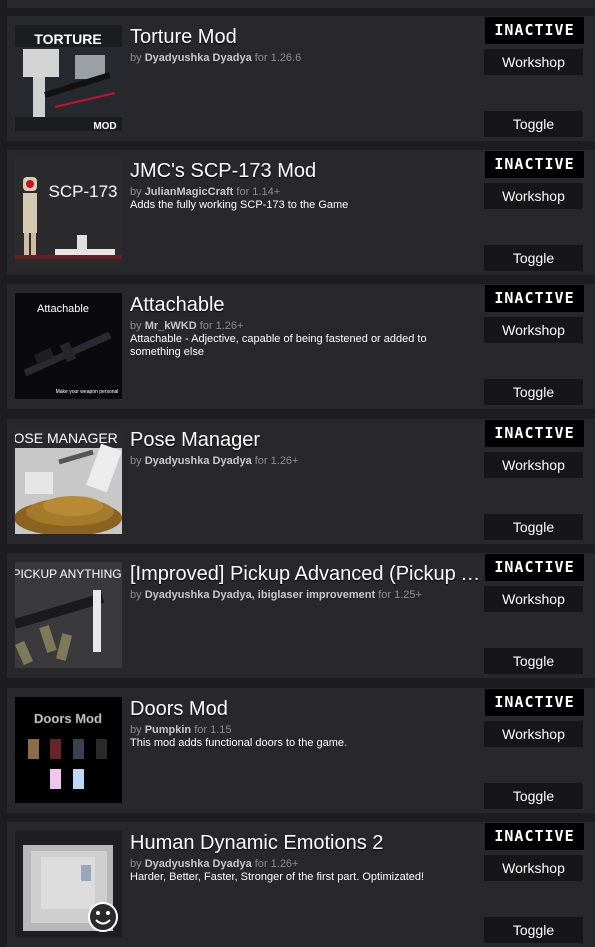 This screenshot has height=947, width=595. I want to click on mod-version: for 1.25+, so click(400, 595).